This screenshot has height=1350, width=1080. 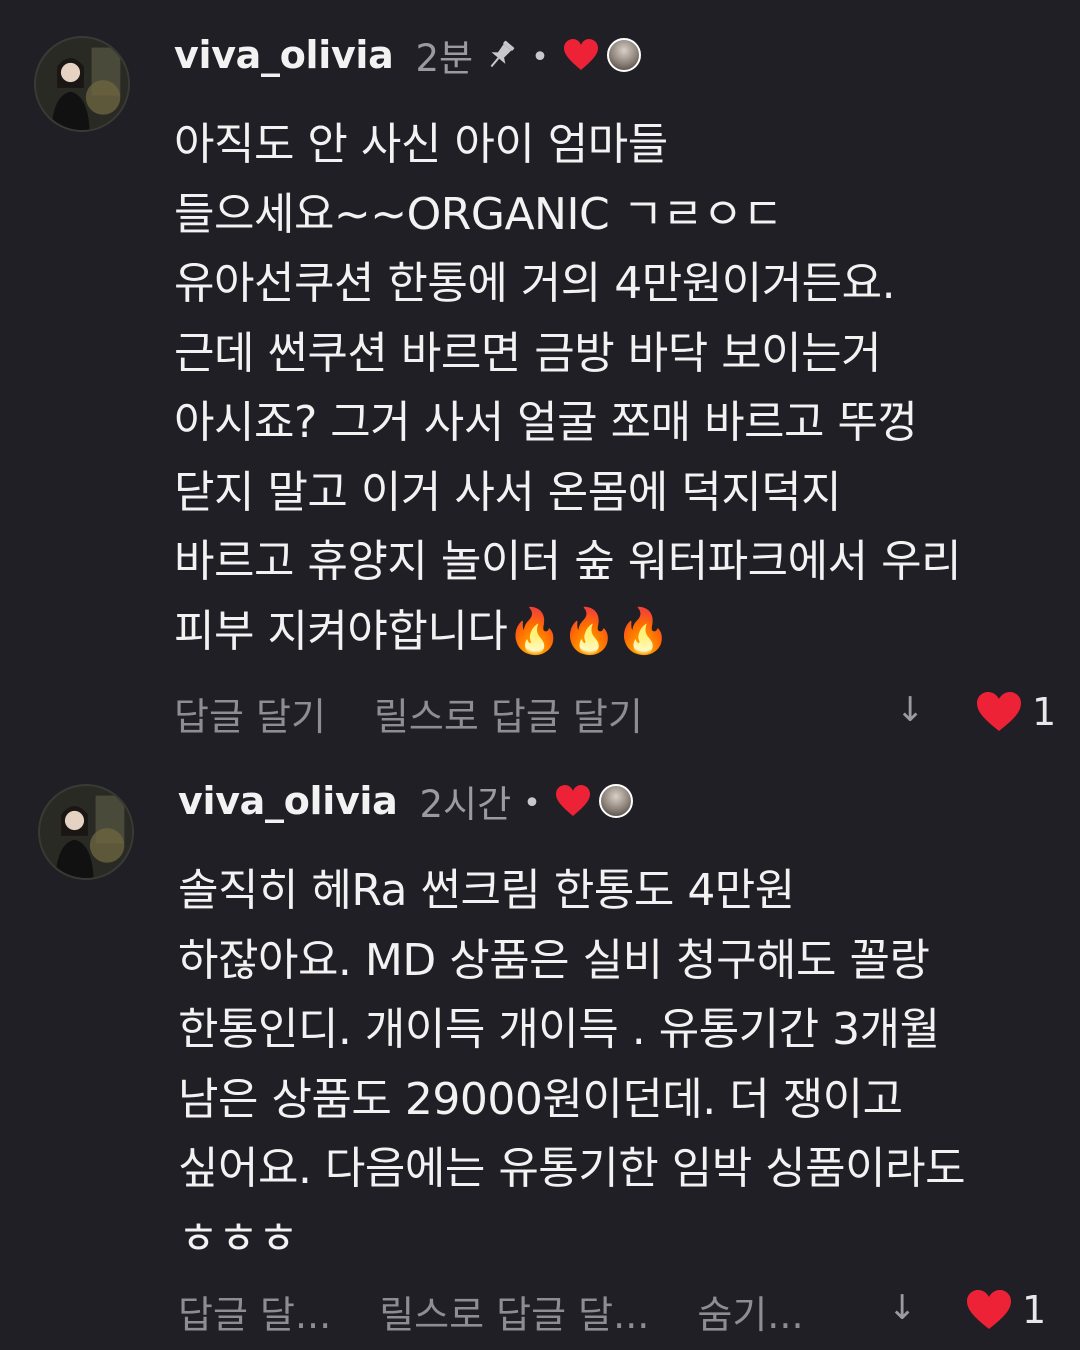 What do you see at coordinates (250, 713) in the screenshot?
I see `reply-button: 답글 달기` at bounding box center [250, 713].